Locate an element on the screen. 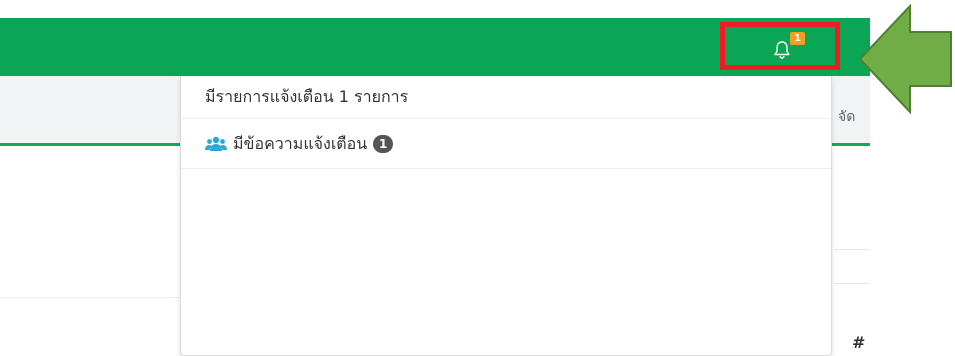 This screenshot has height=356, width=955. dropdown-header: มีรายการแจ้งเตือน 1 รายการ is located at coordinates (506, 97).